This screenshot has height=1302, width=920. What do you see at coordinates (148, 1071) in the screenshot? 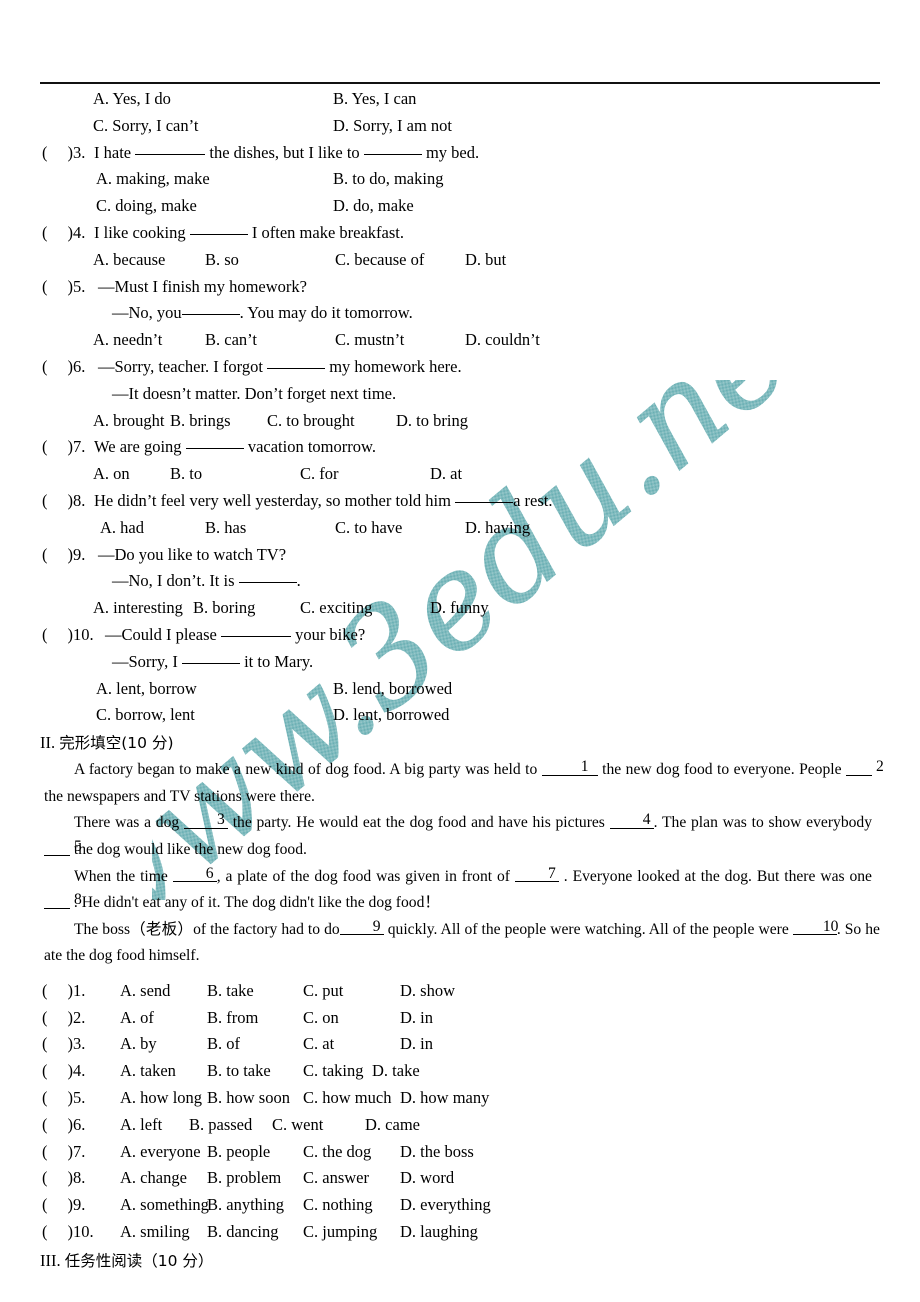
I see `option-a: A. taken` at bounding box center [148, 1071].